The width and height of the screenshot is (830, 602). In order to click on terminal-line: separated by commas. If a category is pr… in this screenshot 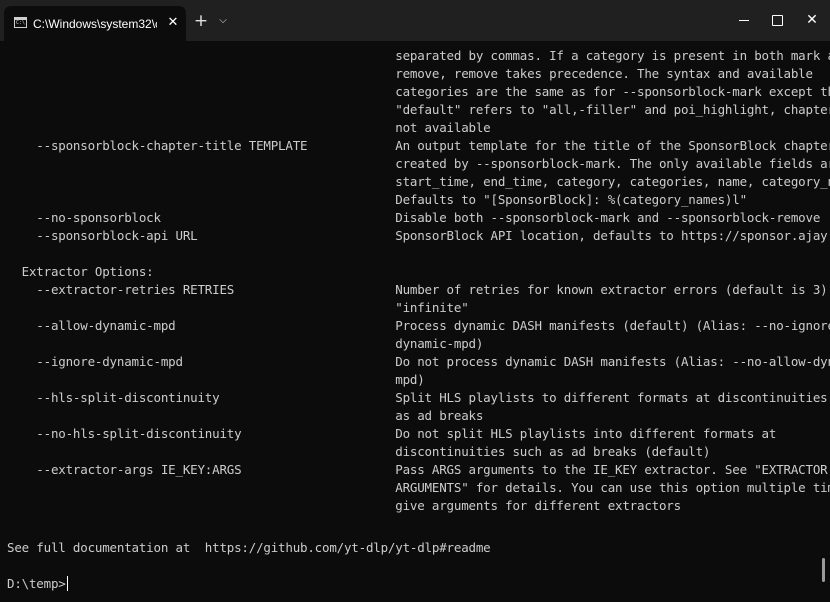, I will do `click(418, 55)`.